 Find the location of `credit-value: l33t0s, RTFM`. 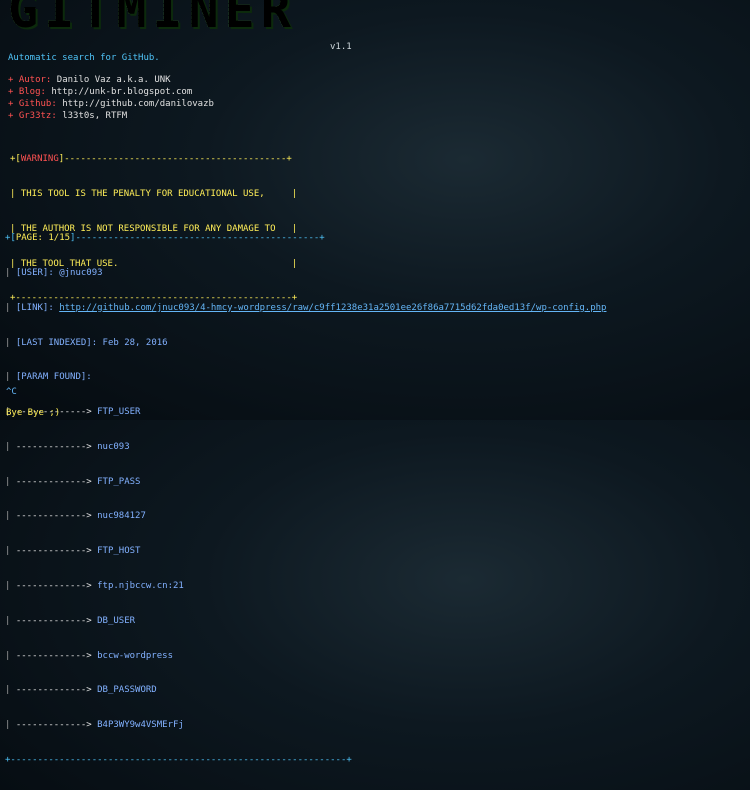

credit-value: l33t0s, RTFM is located at coordinates (95, 116).